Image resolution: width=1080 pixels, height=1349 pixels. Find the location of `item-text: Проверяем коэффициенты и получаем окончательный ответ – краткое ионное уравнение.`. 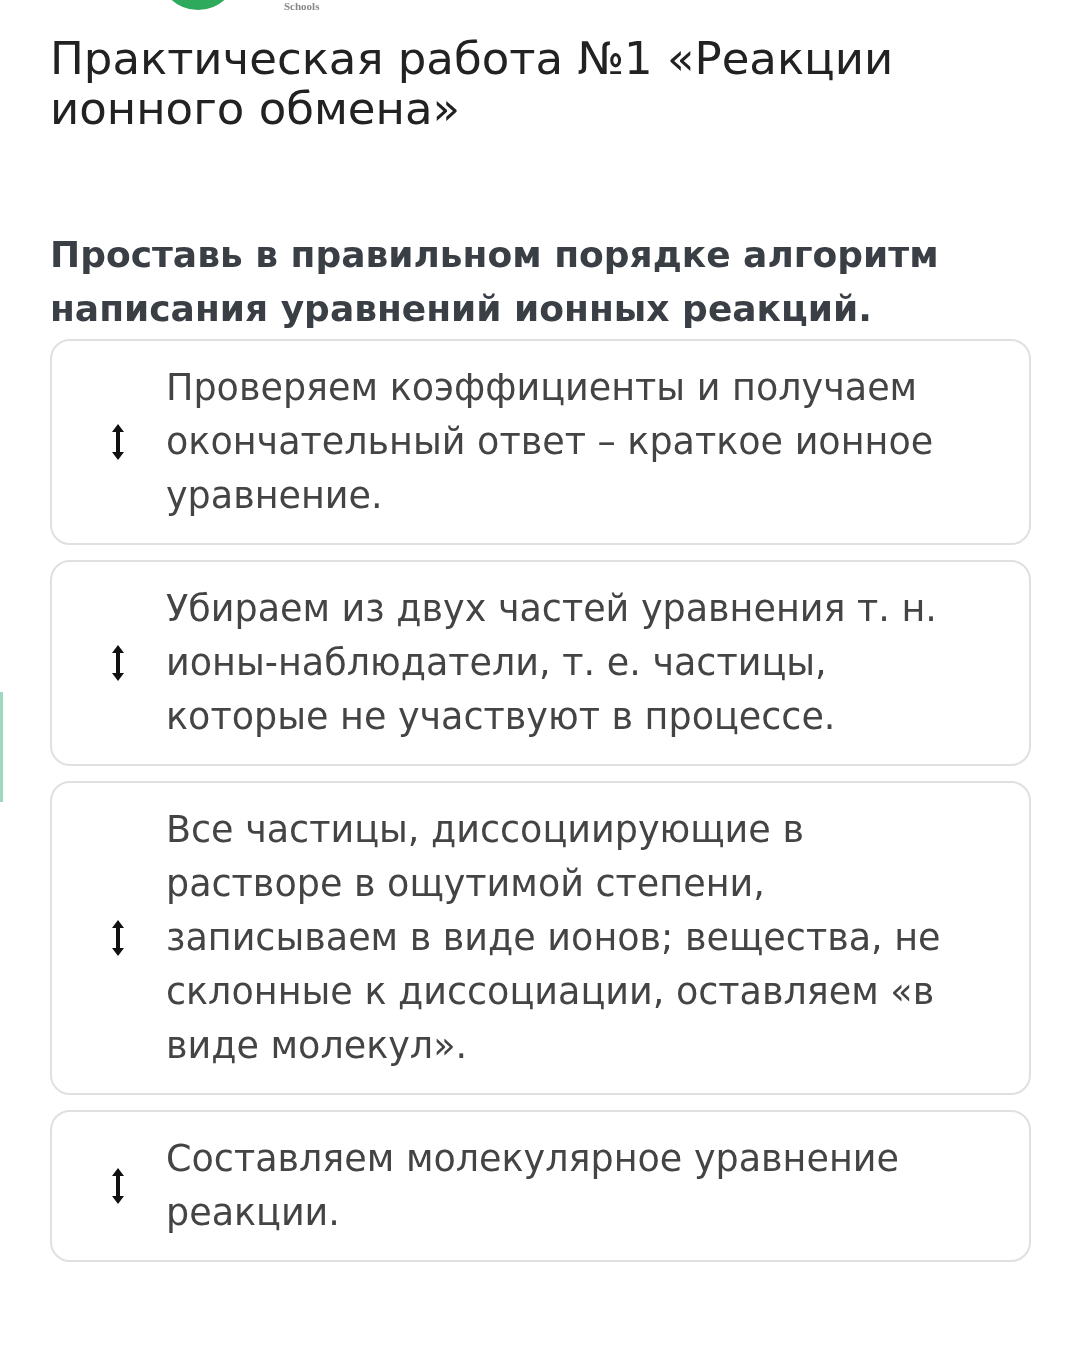

item-text: Проверяем коэффициенты и получаем окончательный ответ – краткое ионное уравнение. is located at coordinates (550, 442).